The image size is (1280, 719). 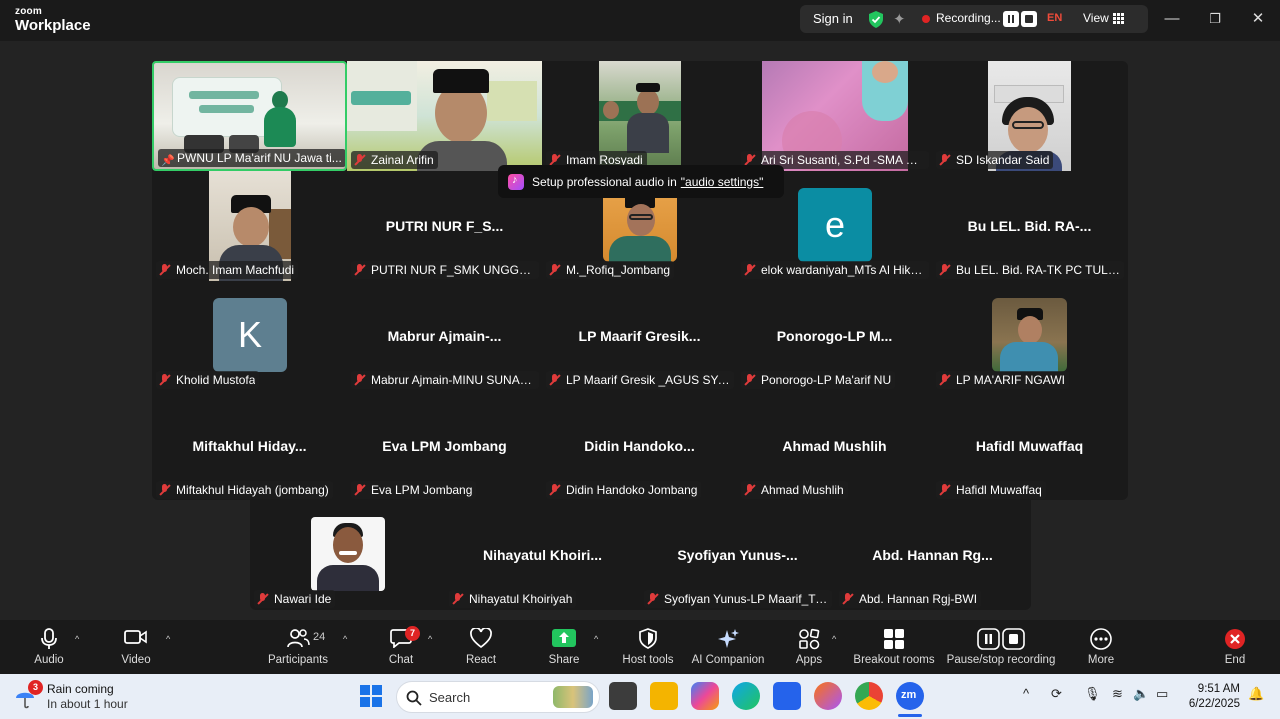 I want to click on participant-label: Abd. Hannan Rgj-BWI, so click(x=910, y=599).